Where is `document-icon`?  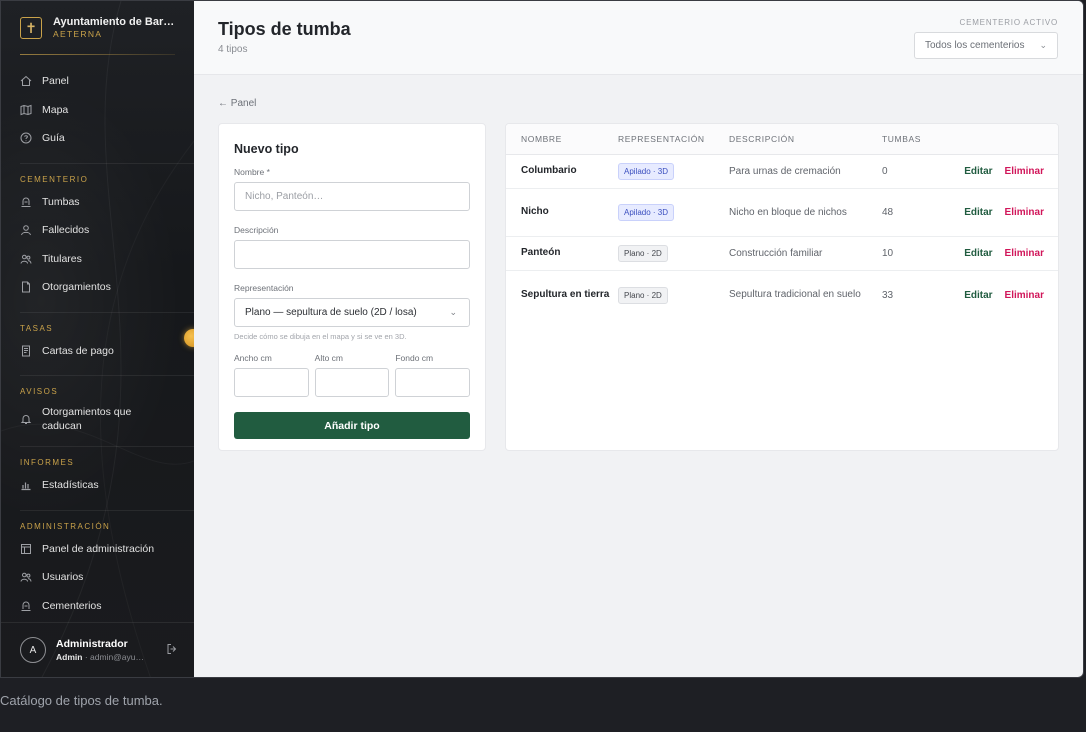 document-icon is located at coordinates (26, 287).